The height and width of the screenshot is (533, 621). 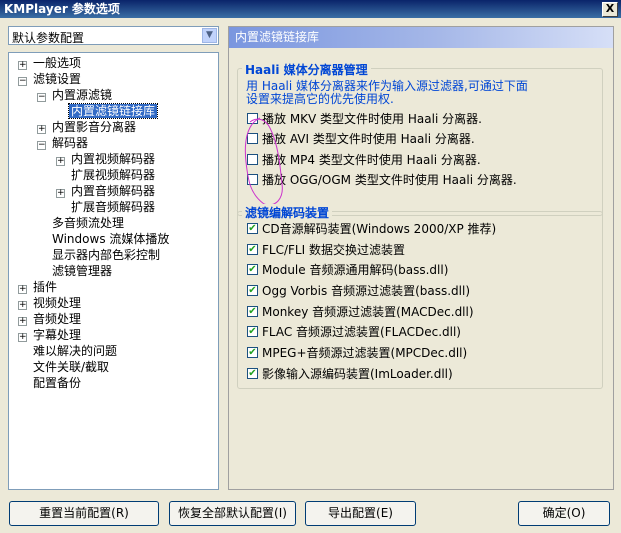 I want to click on checkbox-label: CD音源解码装置(Windows 2000/XP 推荐), so click(x=379, y=229).